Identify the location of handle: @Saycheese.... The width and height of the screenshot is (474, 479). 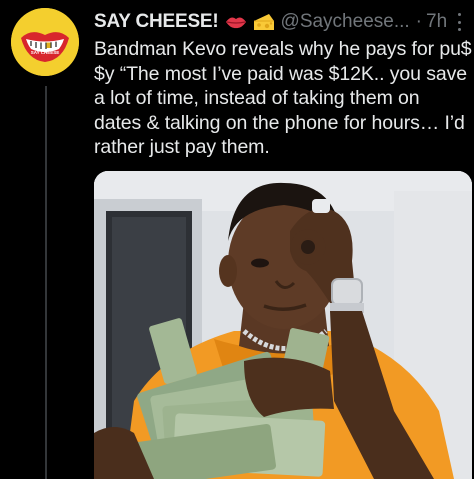
(345, 22).